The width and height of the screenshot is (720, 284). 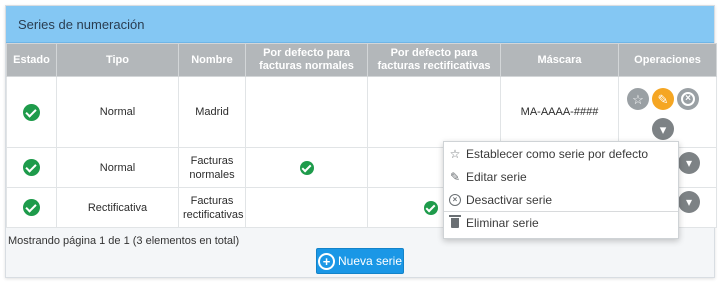 I want to click on menu-item-label: Desactivar serie, so click(x=509, y=199).